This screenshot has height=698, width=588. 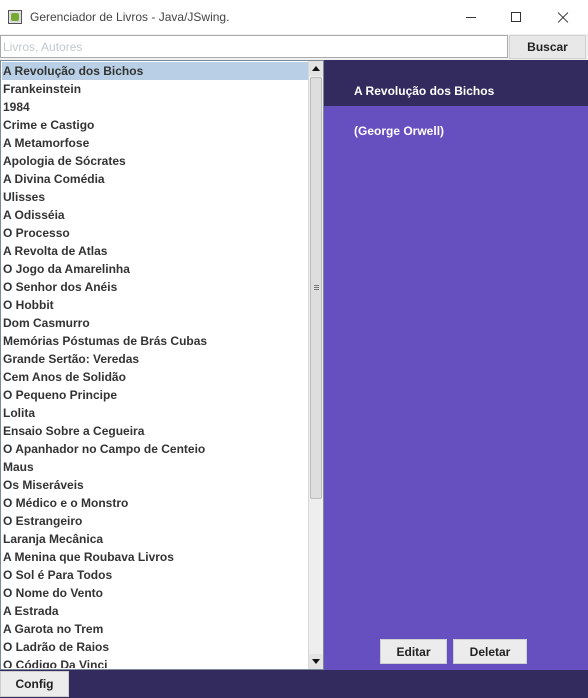 I want to click on list-item: O Médico e o Monstro, so click(x=155, y=503).